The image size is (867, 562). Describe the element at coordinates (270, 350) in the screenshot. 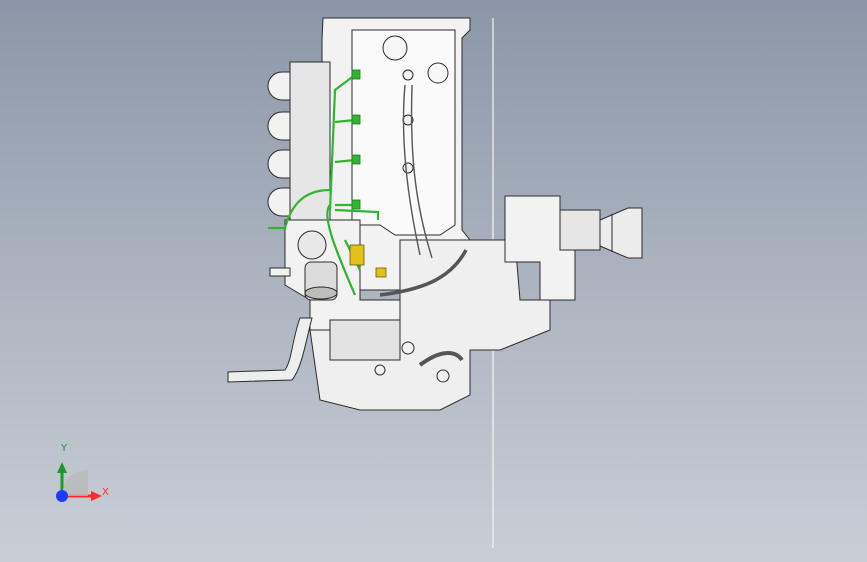

I see `coolant-pipe` at that location.